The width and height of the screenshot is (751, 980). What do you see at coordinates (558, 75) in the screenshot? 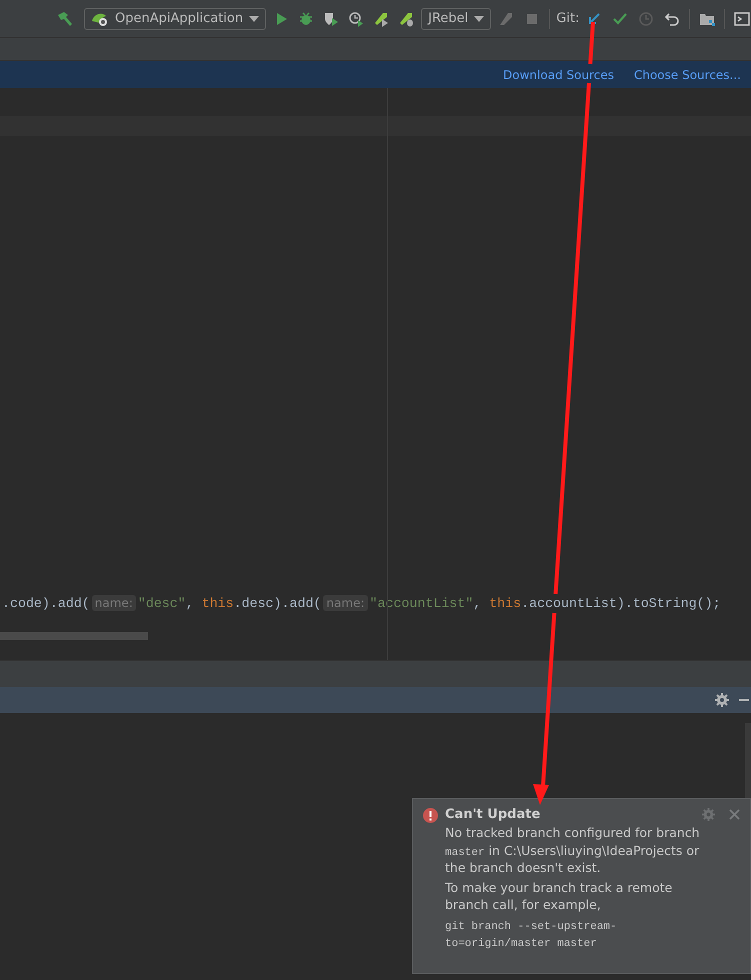
I see `banner-link: Download Sources` at bounding box center [558, 75].